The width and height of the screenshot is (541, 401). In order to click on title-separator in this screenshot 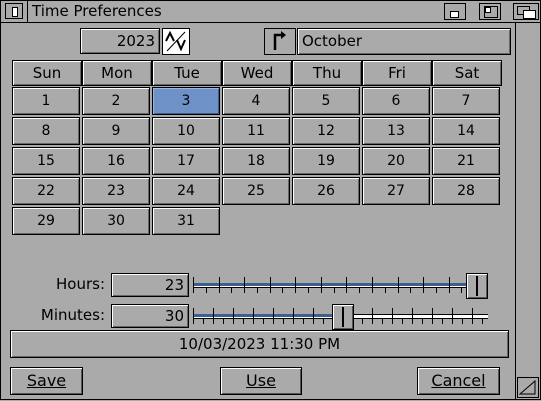, I will do `click(27, 11)`.